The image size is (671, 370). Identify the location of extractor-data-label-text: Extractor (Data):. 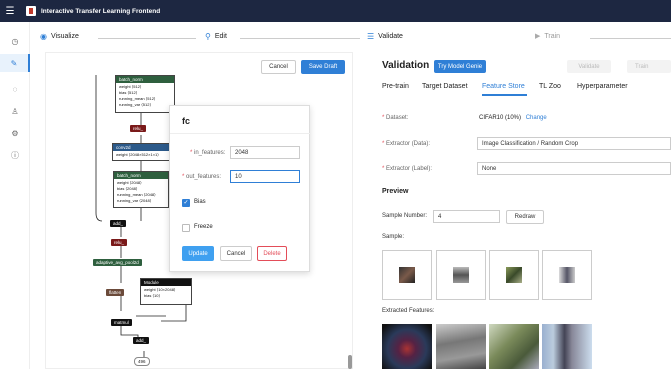
(408, 144).